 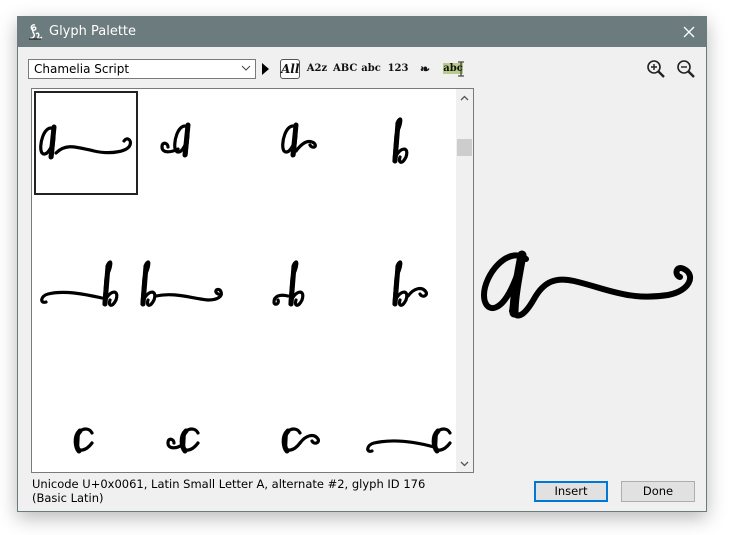 I want to click on vertical-scrollbar, so click(x=464, y=280).